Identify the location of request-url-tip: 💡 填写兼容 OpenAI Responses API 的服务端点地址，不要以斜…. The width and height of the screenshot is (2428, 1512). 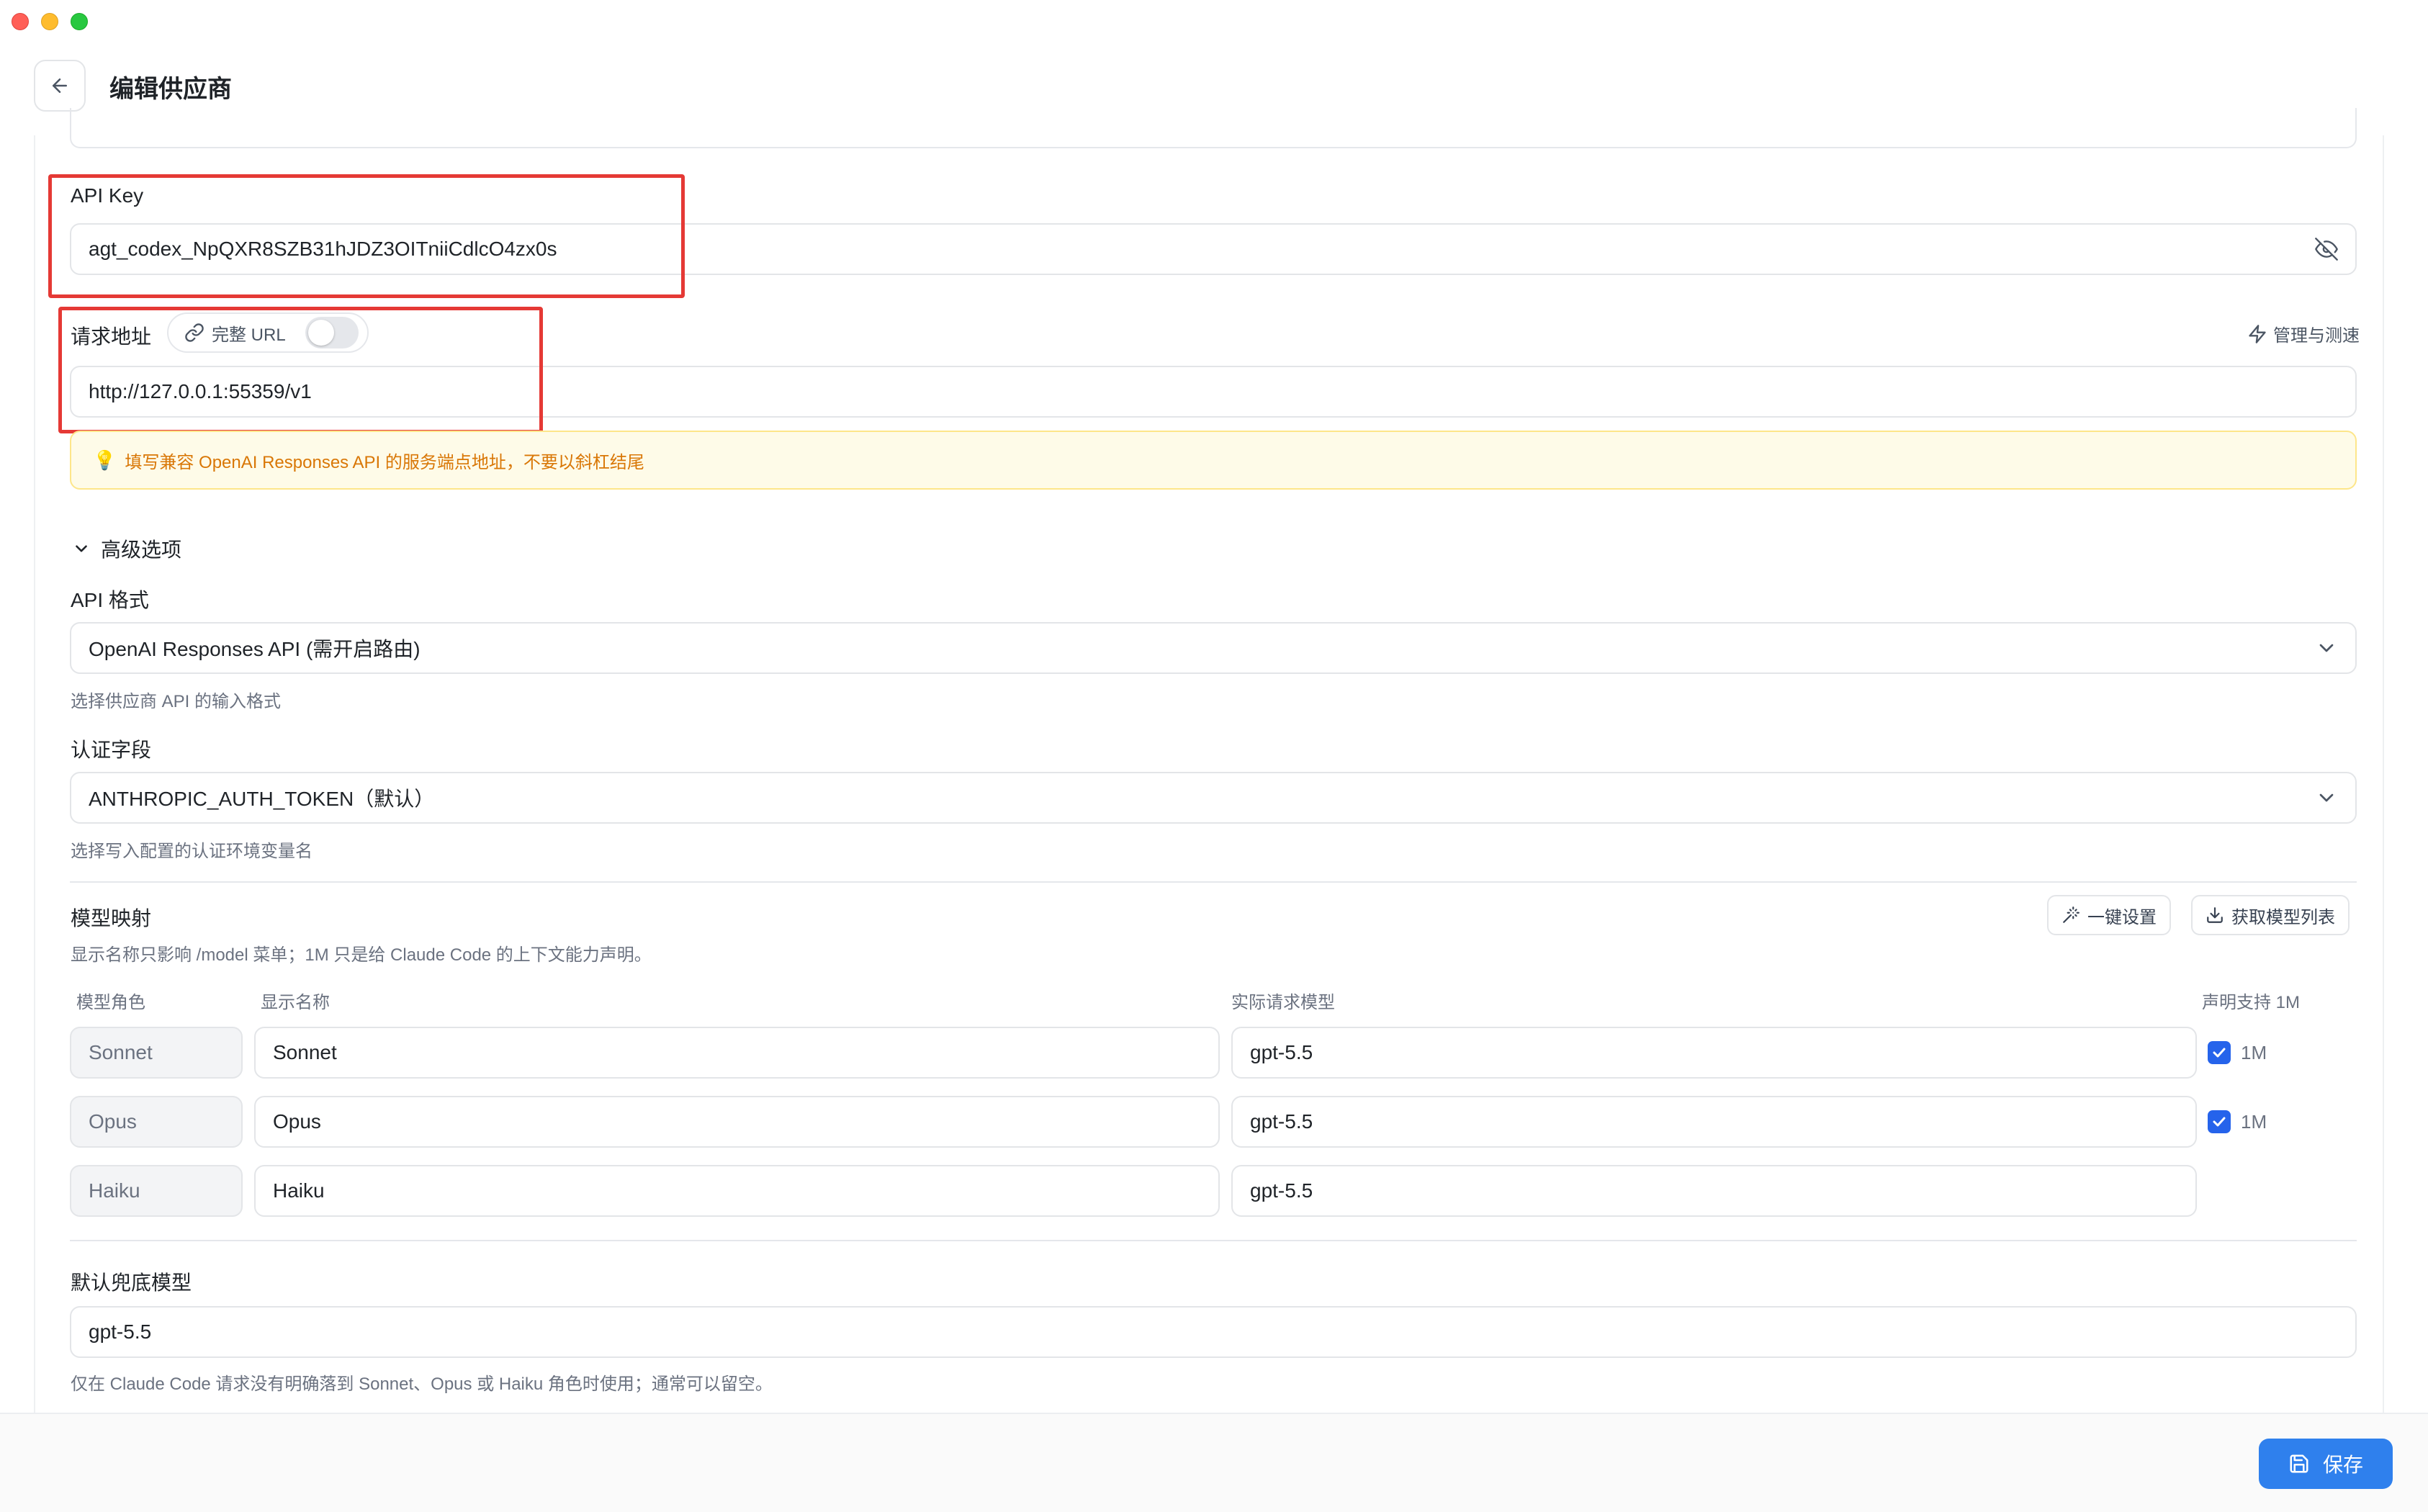
(1213, 460).